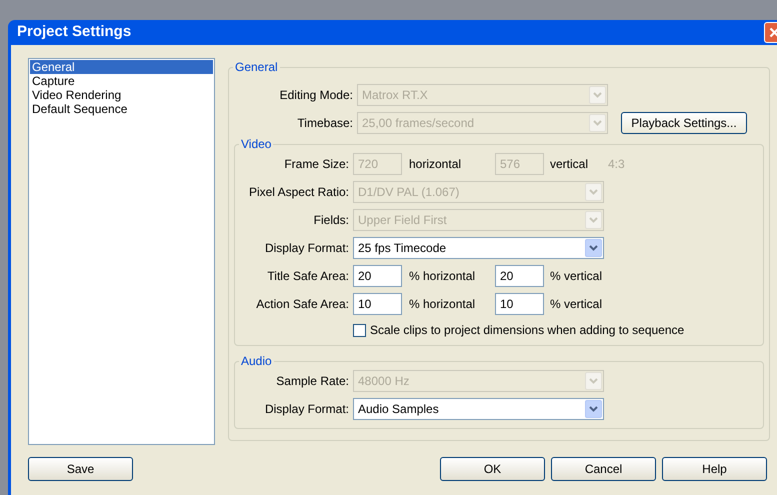  Describe the element at coordinates (308, 276) in the screenshot. I see `field-label: Title Safe Area:` at that location.